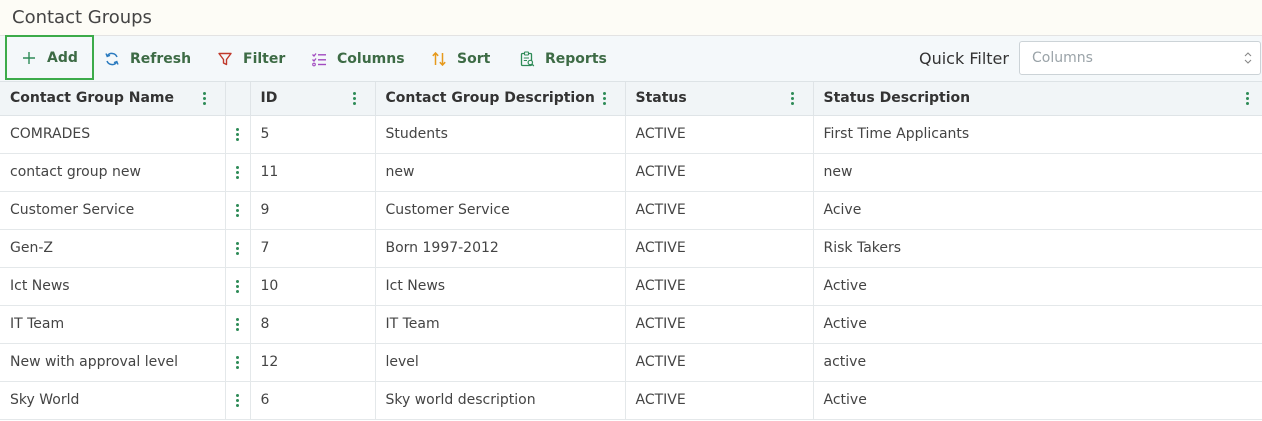 The height and width of the screenshot is (421, 1262). What do you see at coordinates (92, 98) in the screenshot?
I see `column-header-name-label: Contact Group Name` at bounding box center [92, 98].